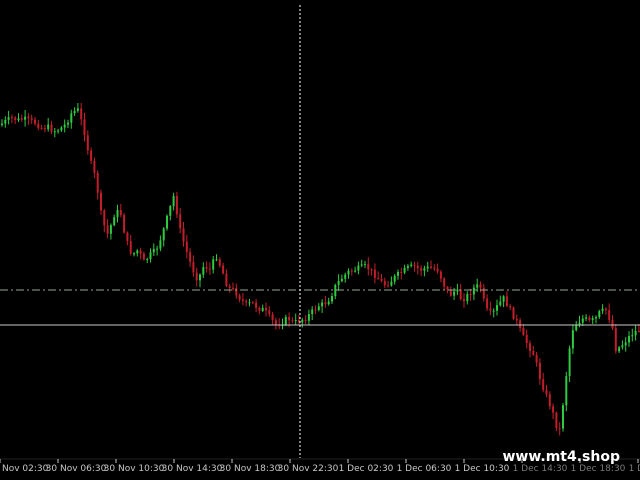  I want to click on watermark: www.mt4.shop, so click(561, 457).